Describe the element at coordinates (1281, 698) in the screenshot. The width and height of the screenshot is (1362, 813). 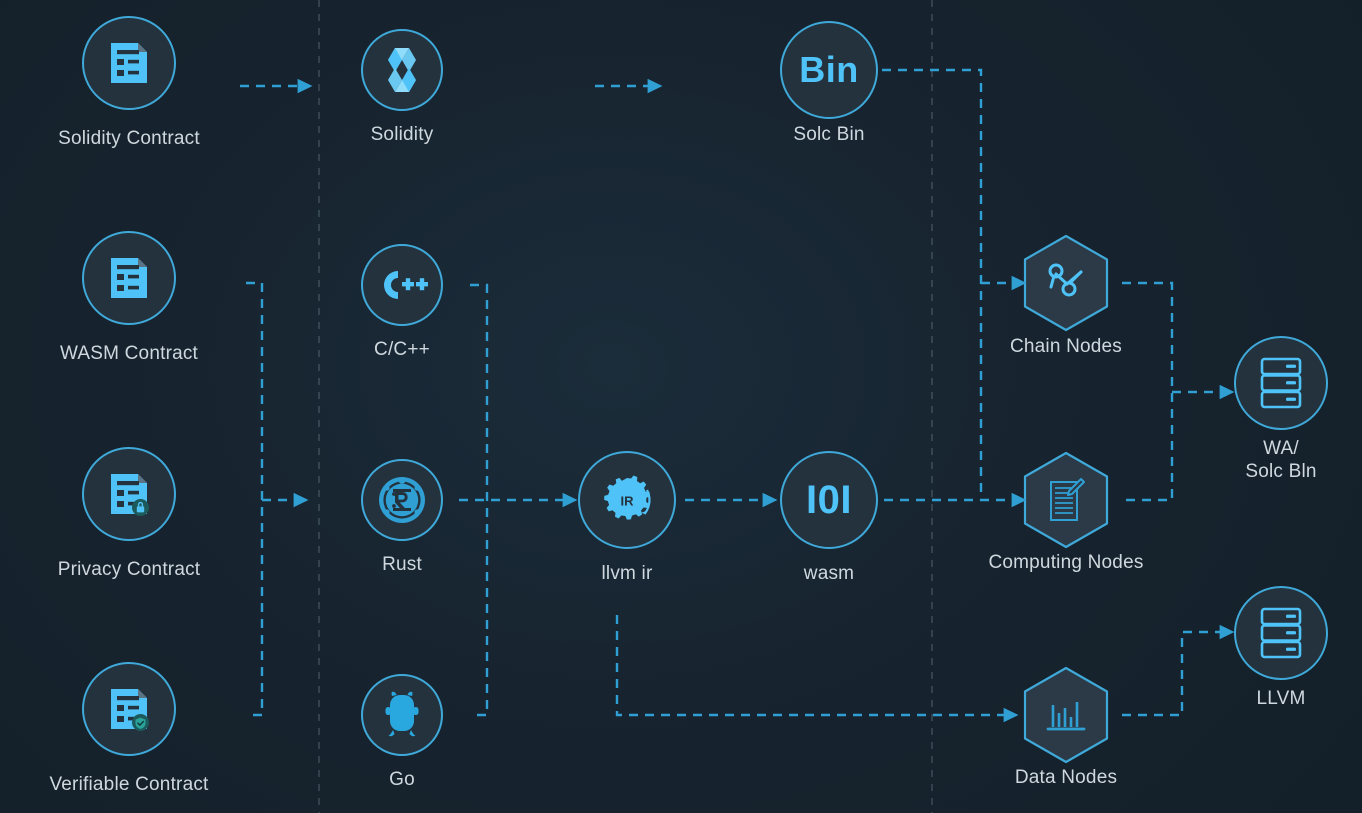
I see `node-label-llvm: LLVM` at that location.